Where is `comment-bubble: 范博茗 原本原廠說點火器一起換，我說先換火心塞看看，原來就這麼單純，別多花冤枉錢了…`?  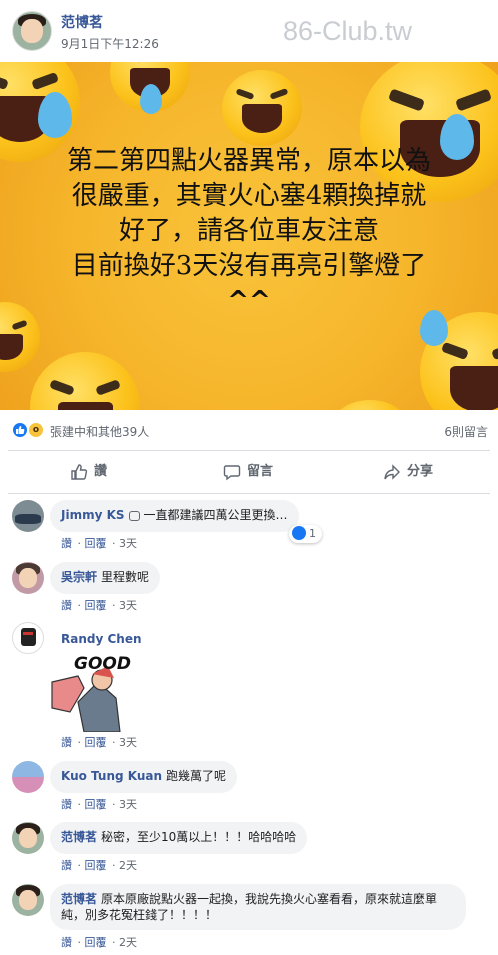
comment-bubble: 范博茗 原本原廠說點火器一起換，我說先換火心塞看看，原來就這麼單純，別多花冤枉錢了… is located at coordinates (258, 907).